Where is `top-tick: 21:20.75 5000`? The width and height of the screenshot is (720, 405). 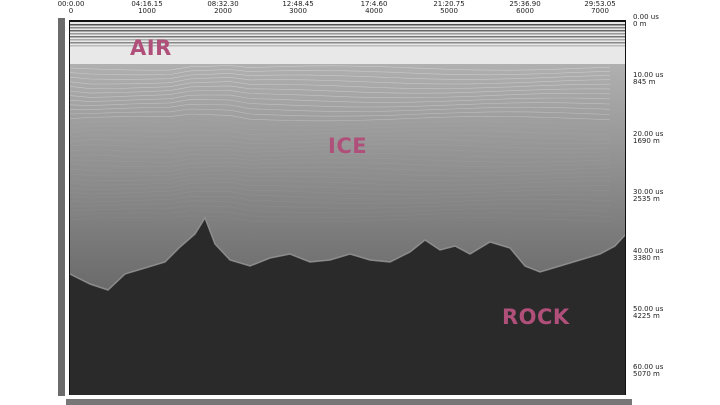 top-tick: 21:20.75 5000 is located at coordinates (448, 8).